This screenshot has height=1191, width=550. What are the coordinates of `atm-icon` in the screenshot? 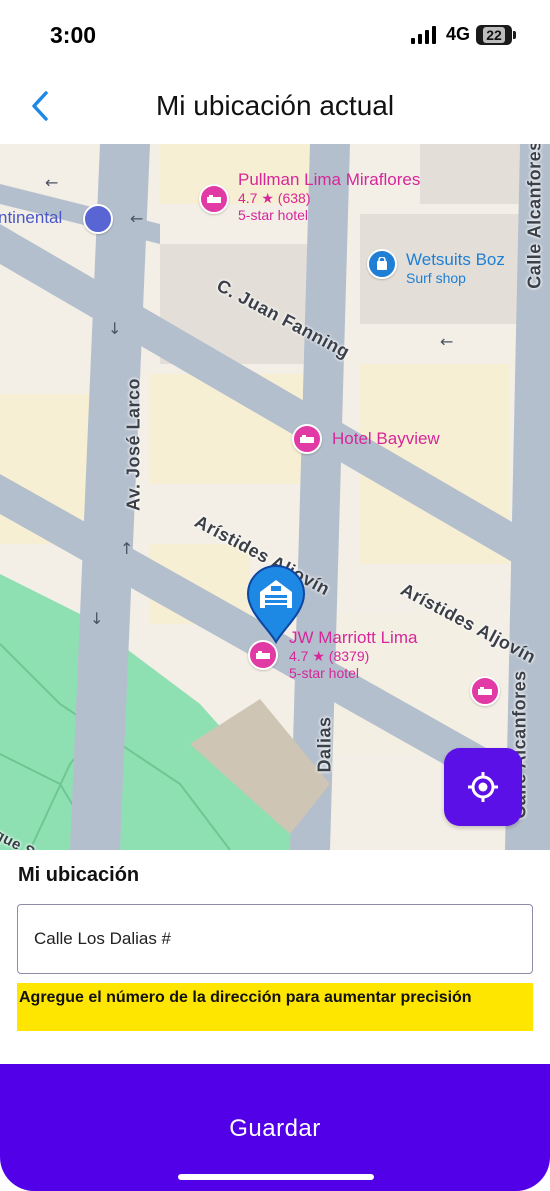 It's located at (98, 219).